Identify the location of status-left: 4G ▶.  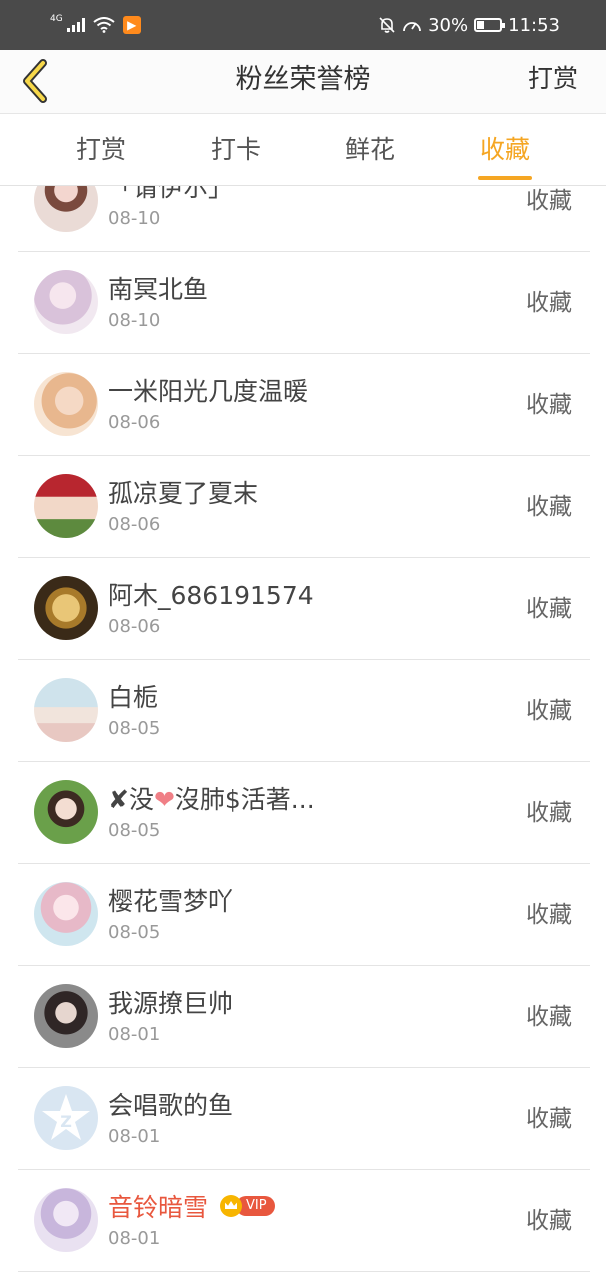
(95, 24).